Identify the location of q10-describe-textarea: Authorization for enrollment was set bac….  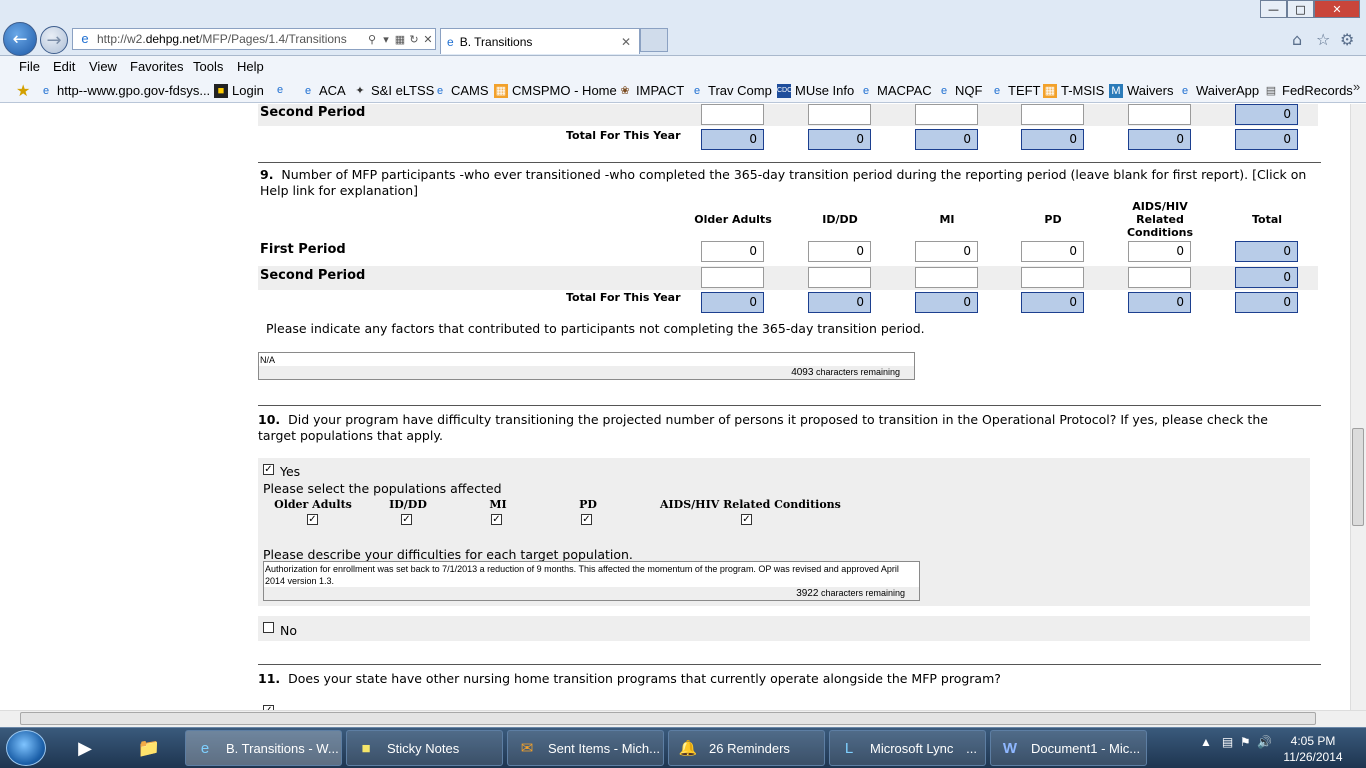
(591, 581).